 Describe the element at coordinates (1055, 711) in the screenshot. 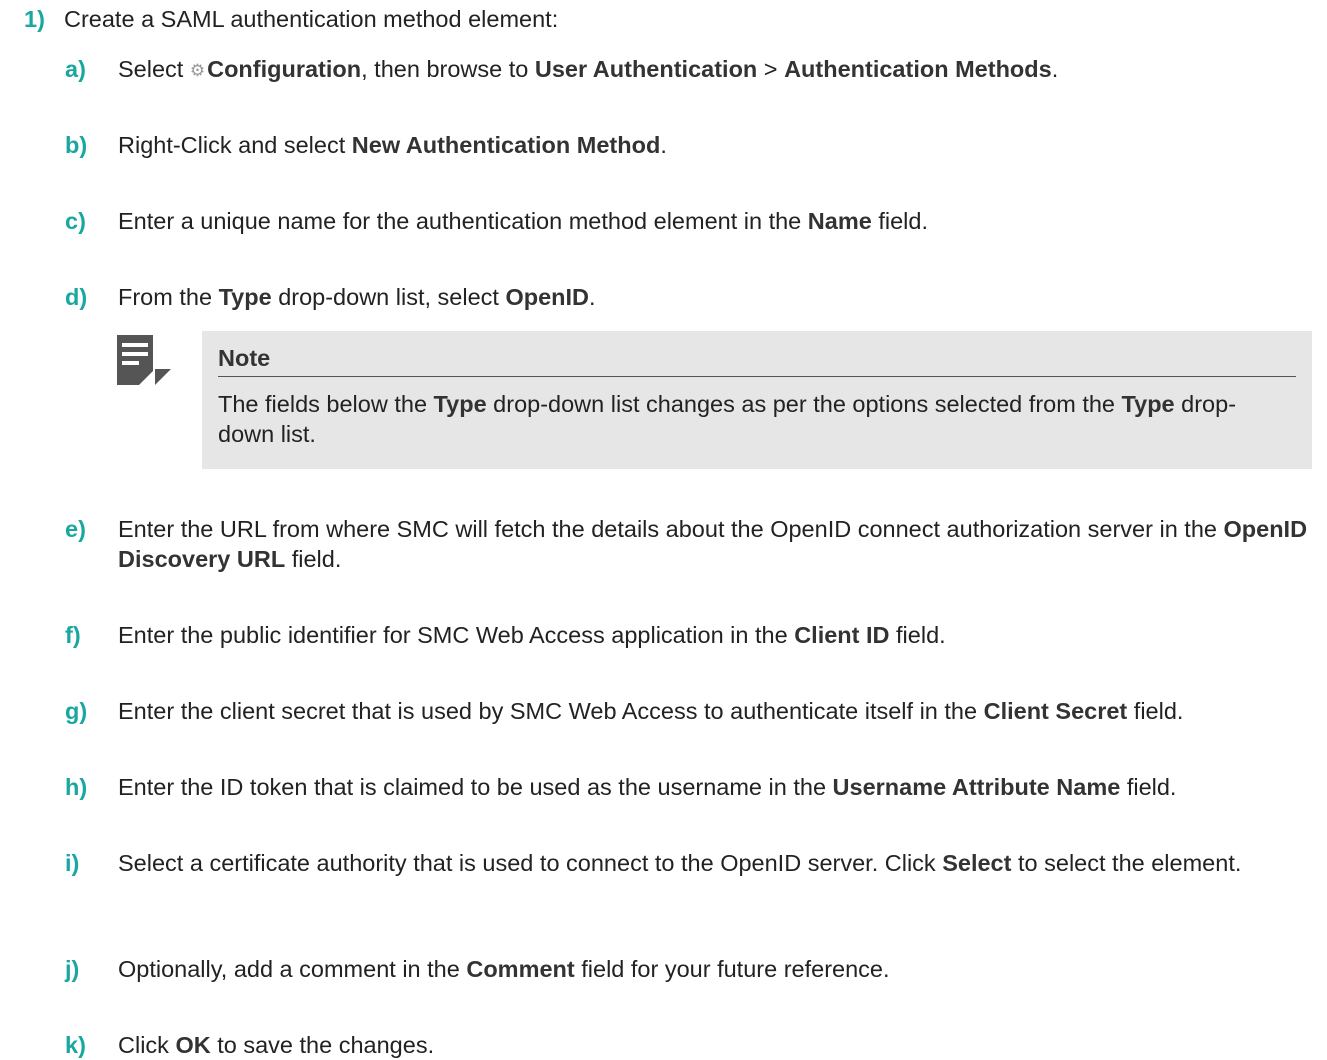

I see `client-secret-label: Client Secret` at that location.